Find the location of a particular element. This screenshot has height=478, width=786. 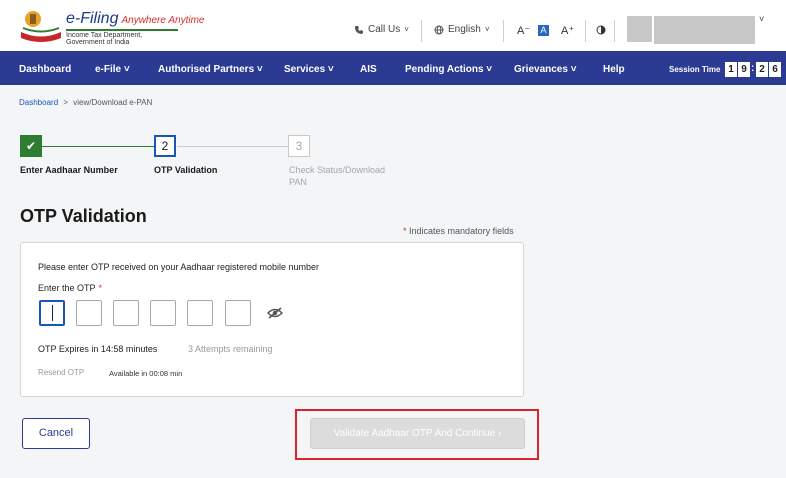

otp-expiry-text: OTP Expires in 14:58 minutes is located at coordinates (98, 349).